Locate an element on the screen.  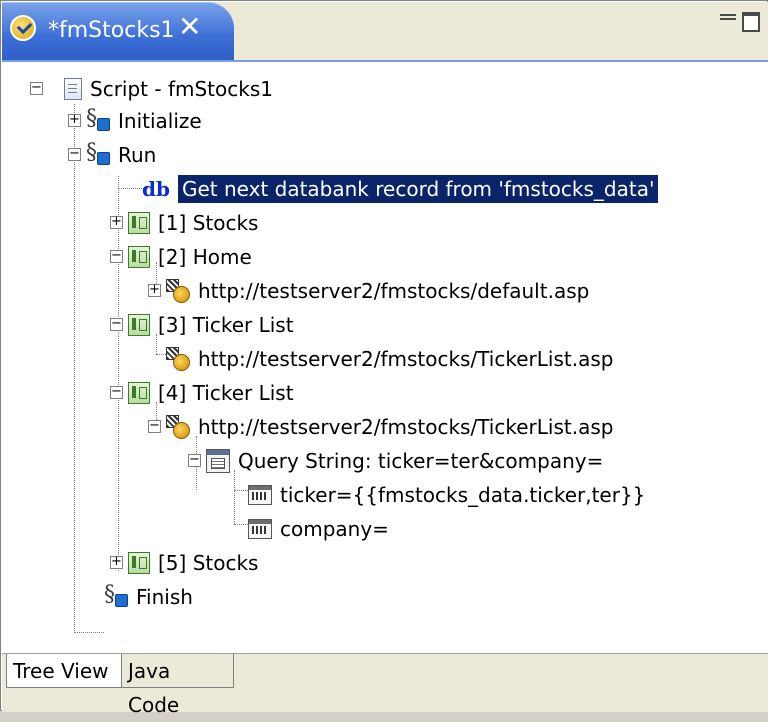
tree-item-finish: Finish is located at coordinates (148, 597).